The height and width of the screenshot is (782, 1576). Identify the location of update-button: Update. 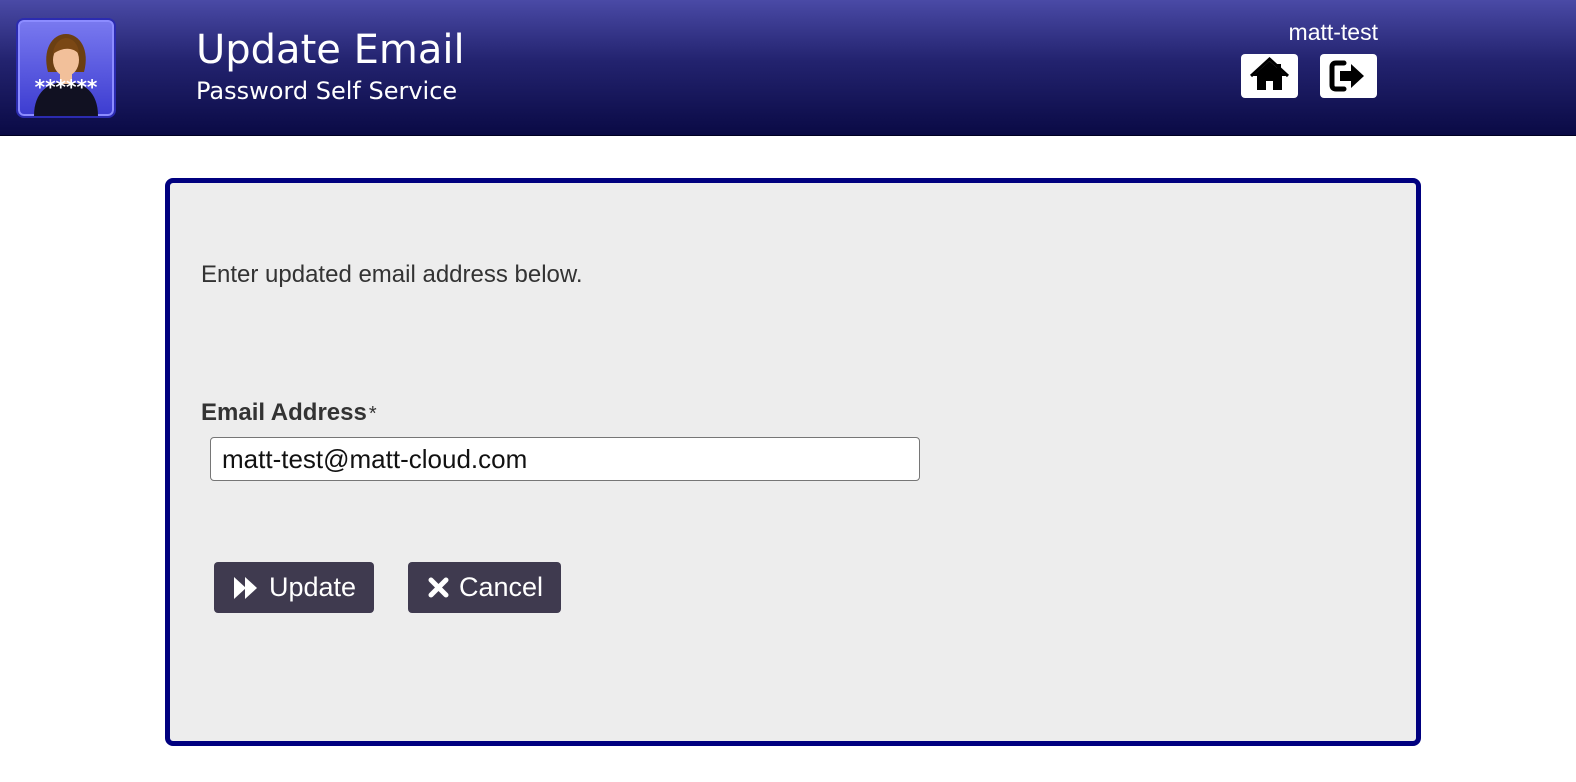
(294, 587).